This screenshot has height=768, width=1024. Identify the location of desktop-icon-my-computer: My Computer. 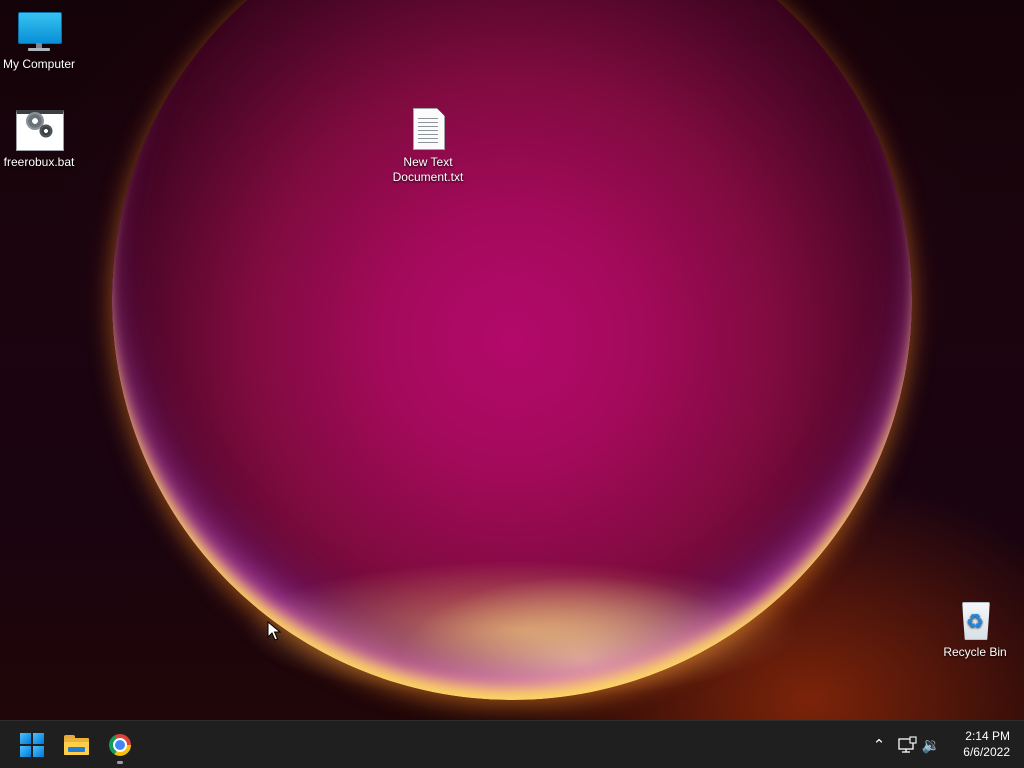
(39, 41).